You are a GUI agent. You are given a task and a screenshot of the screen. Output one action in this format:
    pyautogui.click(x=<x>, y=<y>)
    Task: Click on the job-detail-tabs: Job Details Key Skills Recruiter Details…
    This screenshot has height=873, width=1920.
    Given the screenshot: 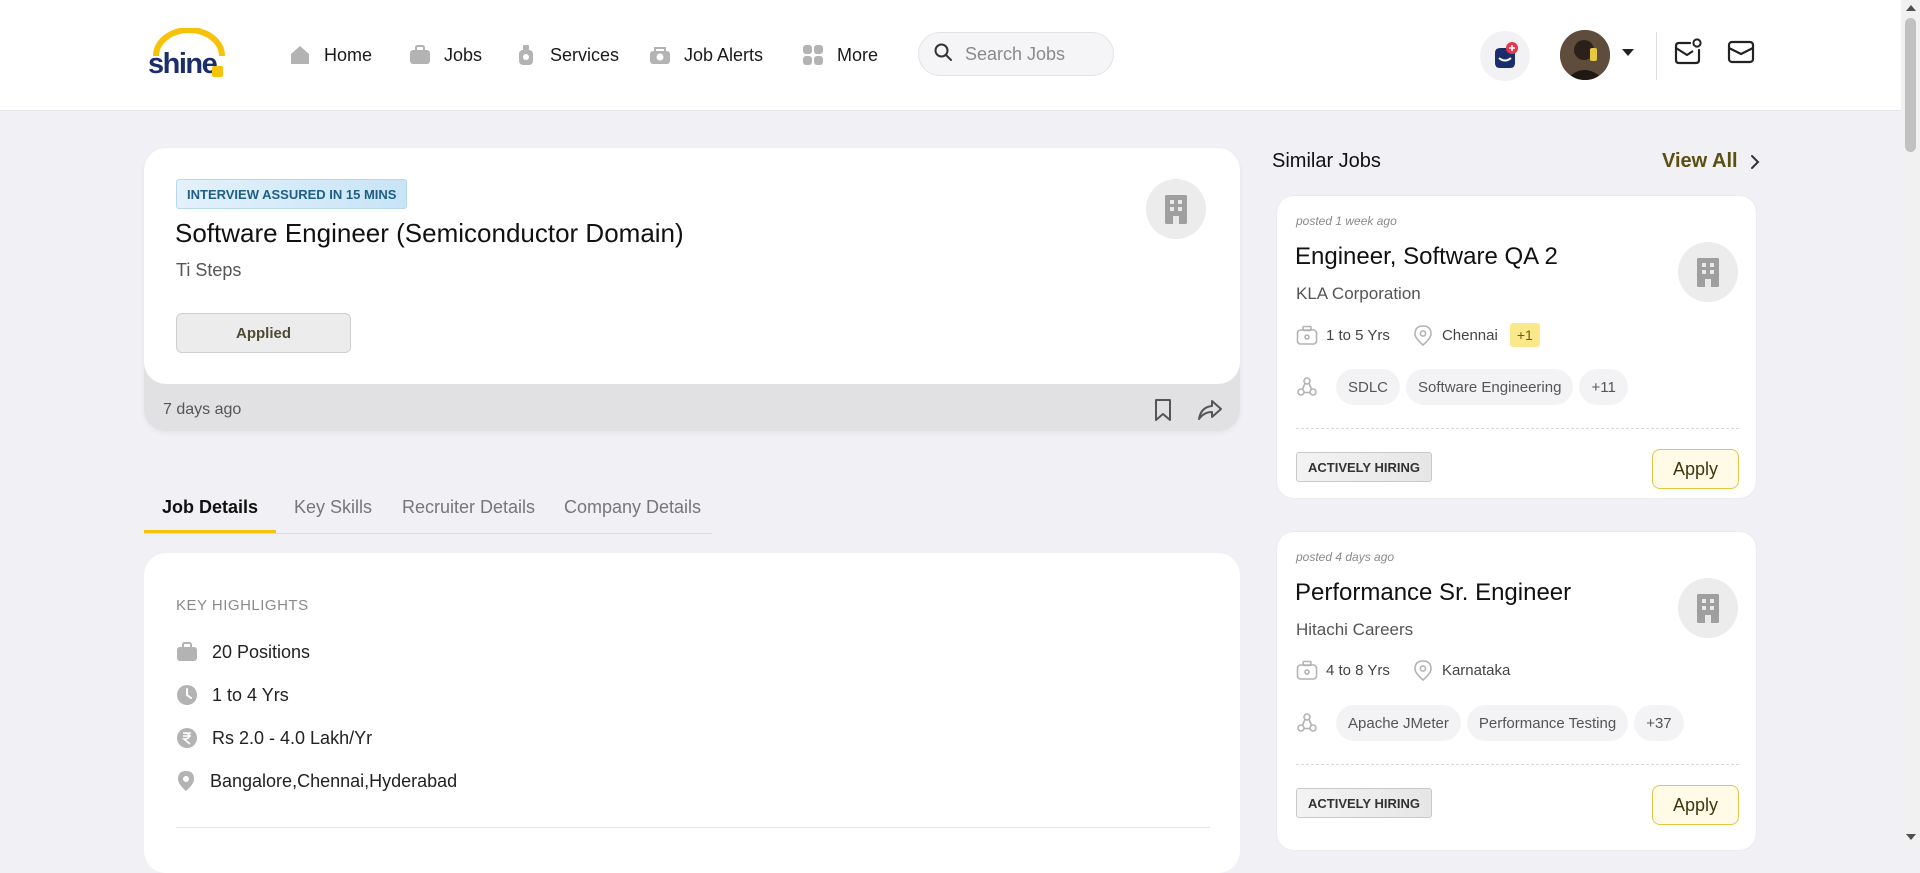 What is the action you would take?
    pyautogui.click(x=428, y=510)
    